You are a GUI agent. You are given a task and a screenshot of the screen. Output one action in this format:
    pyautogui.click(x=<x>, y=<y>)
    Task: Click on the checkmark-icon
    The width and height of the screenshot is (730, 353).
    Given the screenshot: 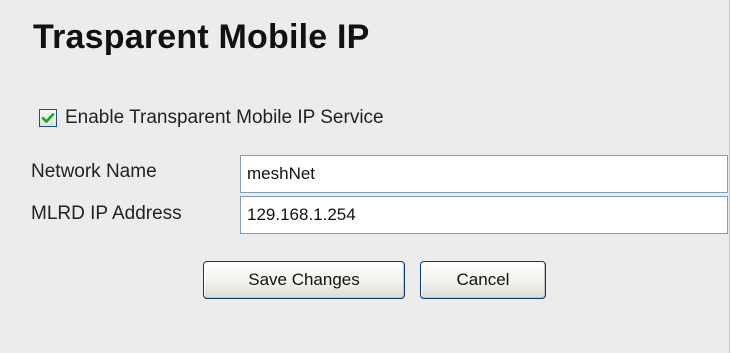 What is the action you would take?
    pyautogui.click(x=48, y=118)
    